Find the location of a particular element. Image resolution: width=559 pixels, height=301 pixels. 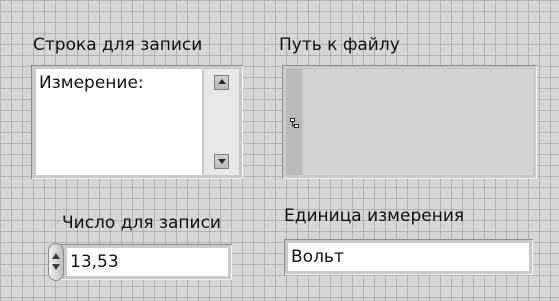

string-control-input: Измерение: is located at coordinates (119, 122).